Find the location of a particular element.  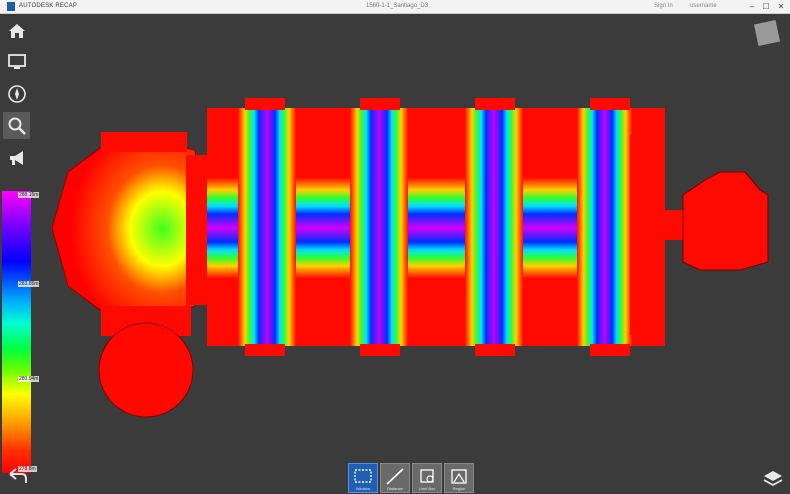

close-button: ✕ is located at coordinates (781, 6).